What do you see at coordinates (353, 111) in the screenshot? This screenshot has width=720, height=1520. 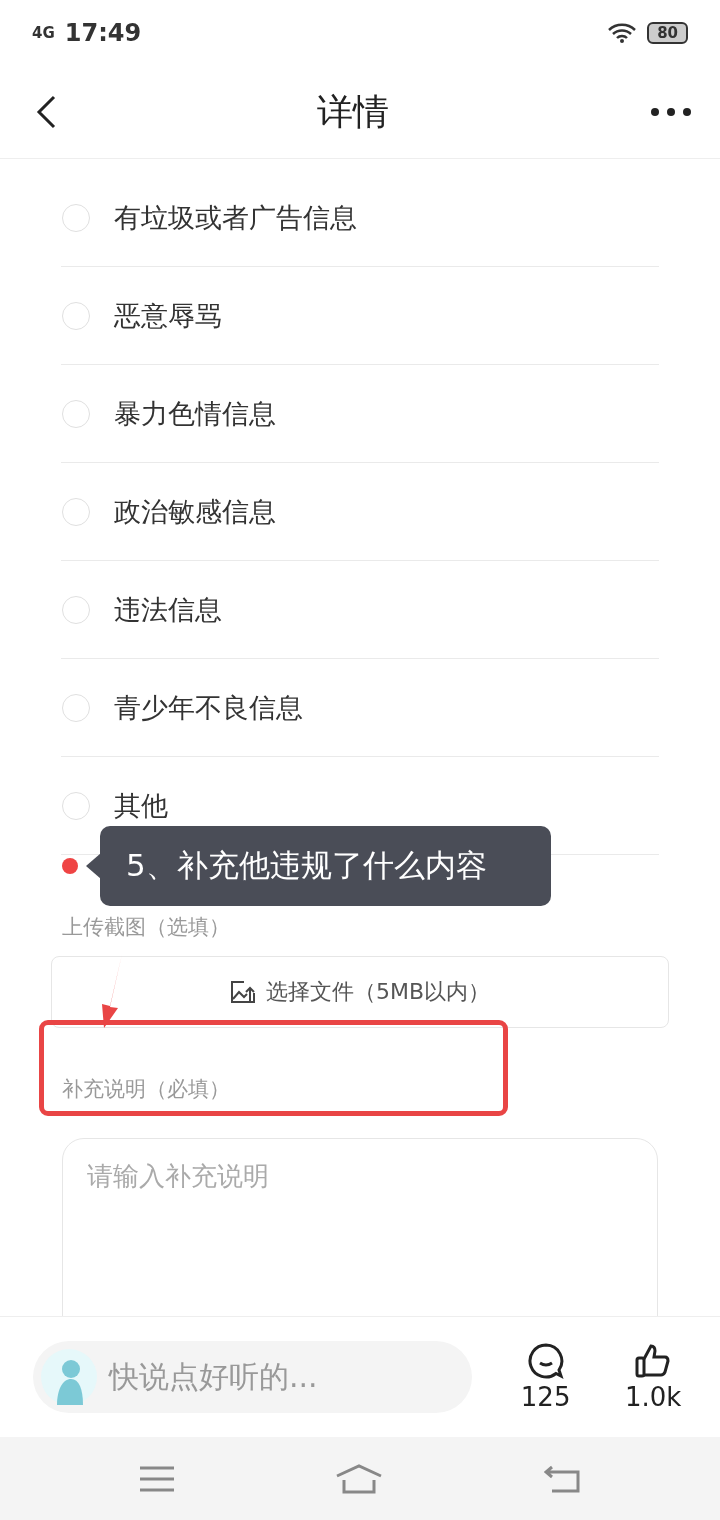 I see `page-title: 详情` at bounding box center [353, 111].